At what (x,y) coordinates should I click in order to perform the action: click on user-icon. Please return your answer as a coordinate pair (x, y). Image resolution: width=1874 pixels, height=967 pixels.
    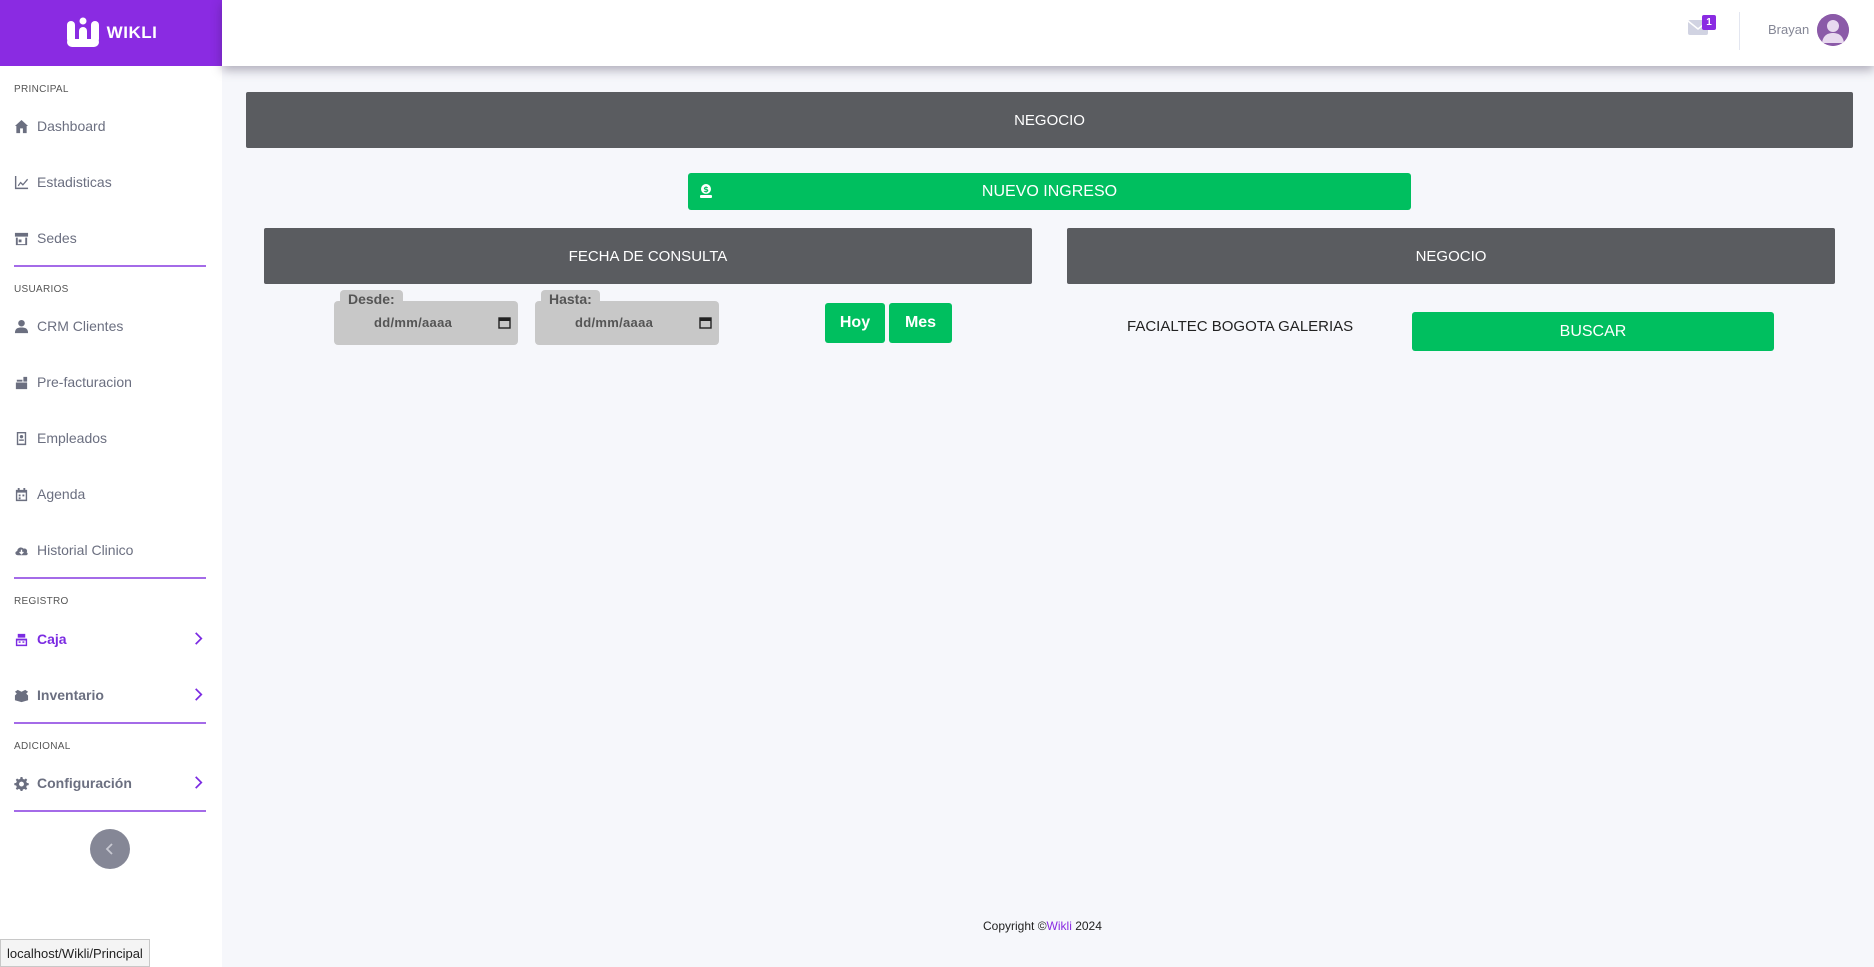
    Looking at the image, I should click on (21, 326).